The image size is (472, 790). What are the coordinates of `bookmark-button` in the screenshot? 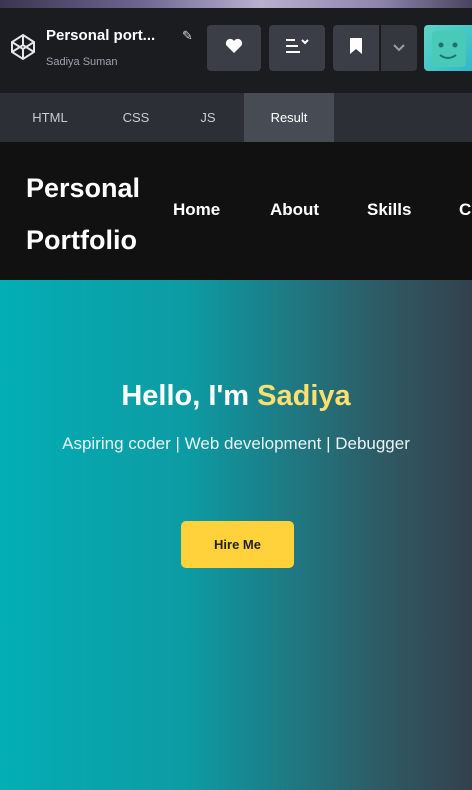 It's located at (356, 48).